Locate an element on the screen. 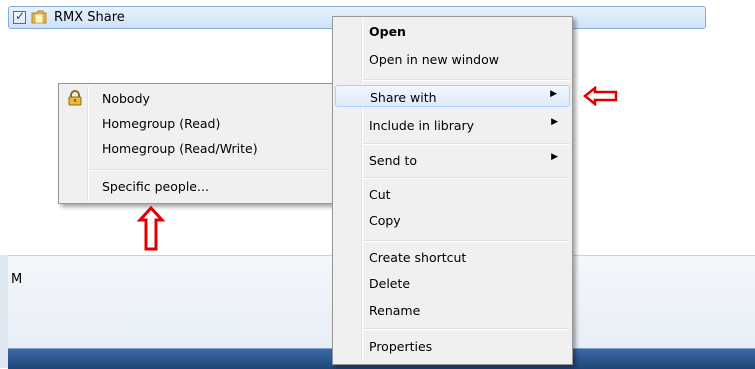  menu-item-include-in-library: Include in library ▶ is located at coordinates (452, 125).